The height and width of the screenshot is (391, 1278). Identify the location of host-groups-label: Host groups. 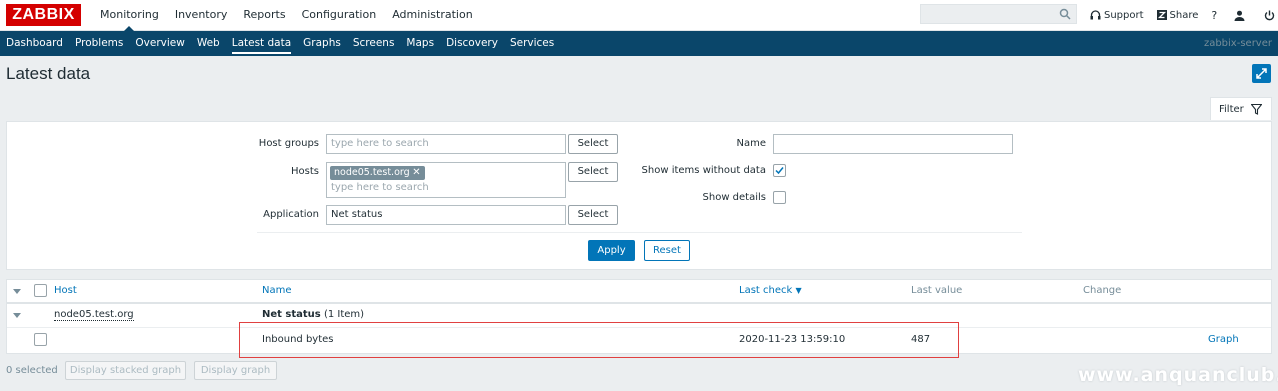
(288, 143).